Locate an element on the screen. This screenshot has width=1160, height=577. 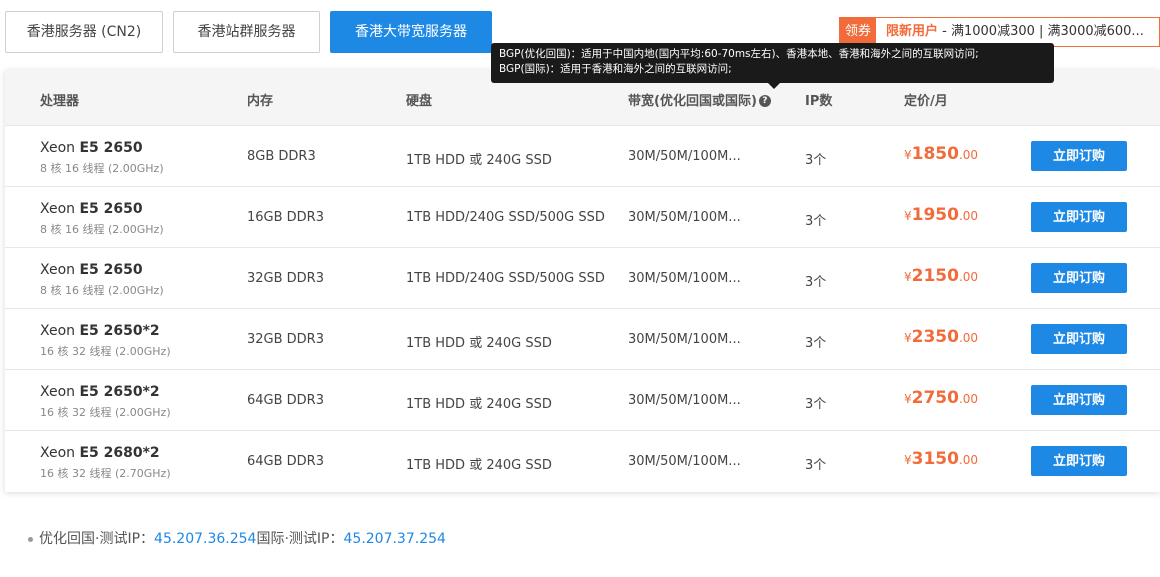
tooltip-arrow is located at coordinates (774, 86).